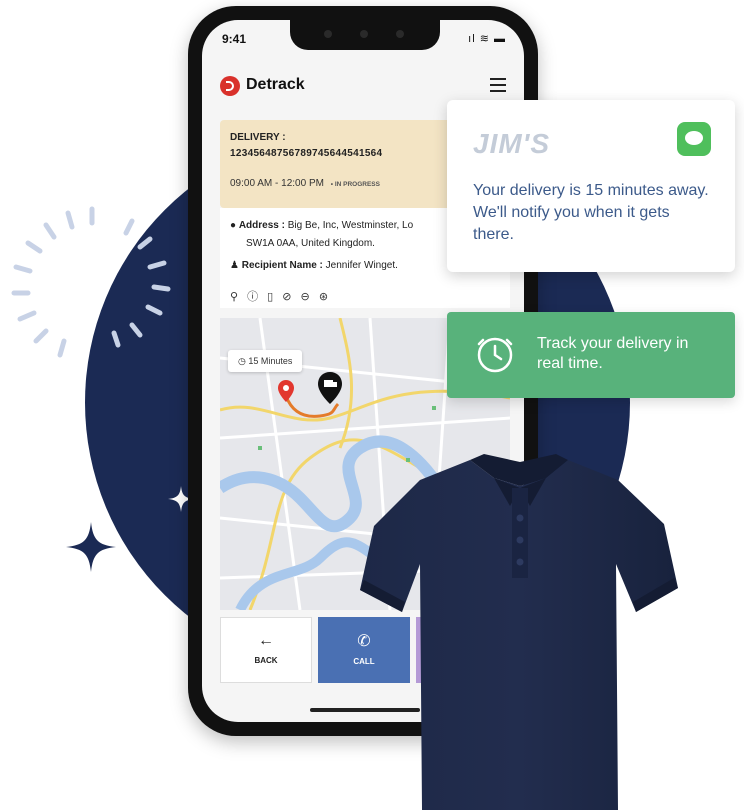 The width and height of the screenshot is (744, 810). What do you see at coordinates (234, 265) in the screenshot?
I see `person-icon: ♟` at bounding box center [234, 265].